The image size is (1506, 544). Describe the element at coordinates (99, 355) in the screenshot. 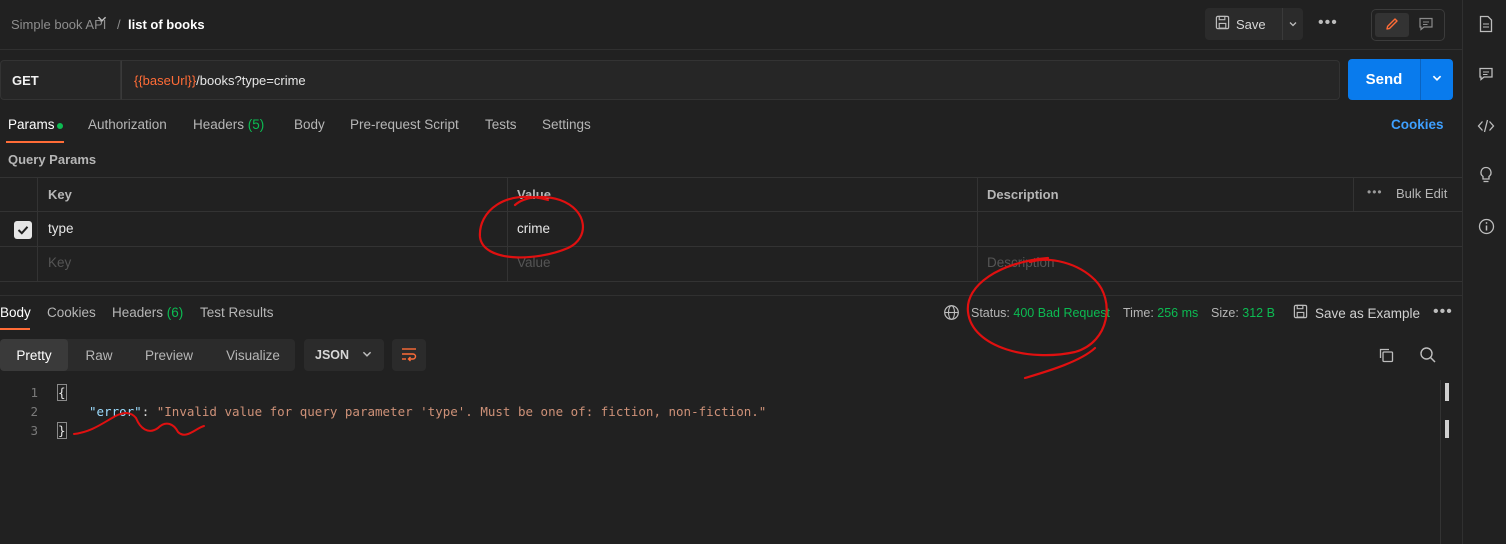

I see `view-raw: Raw` at that location.